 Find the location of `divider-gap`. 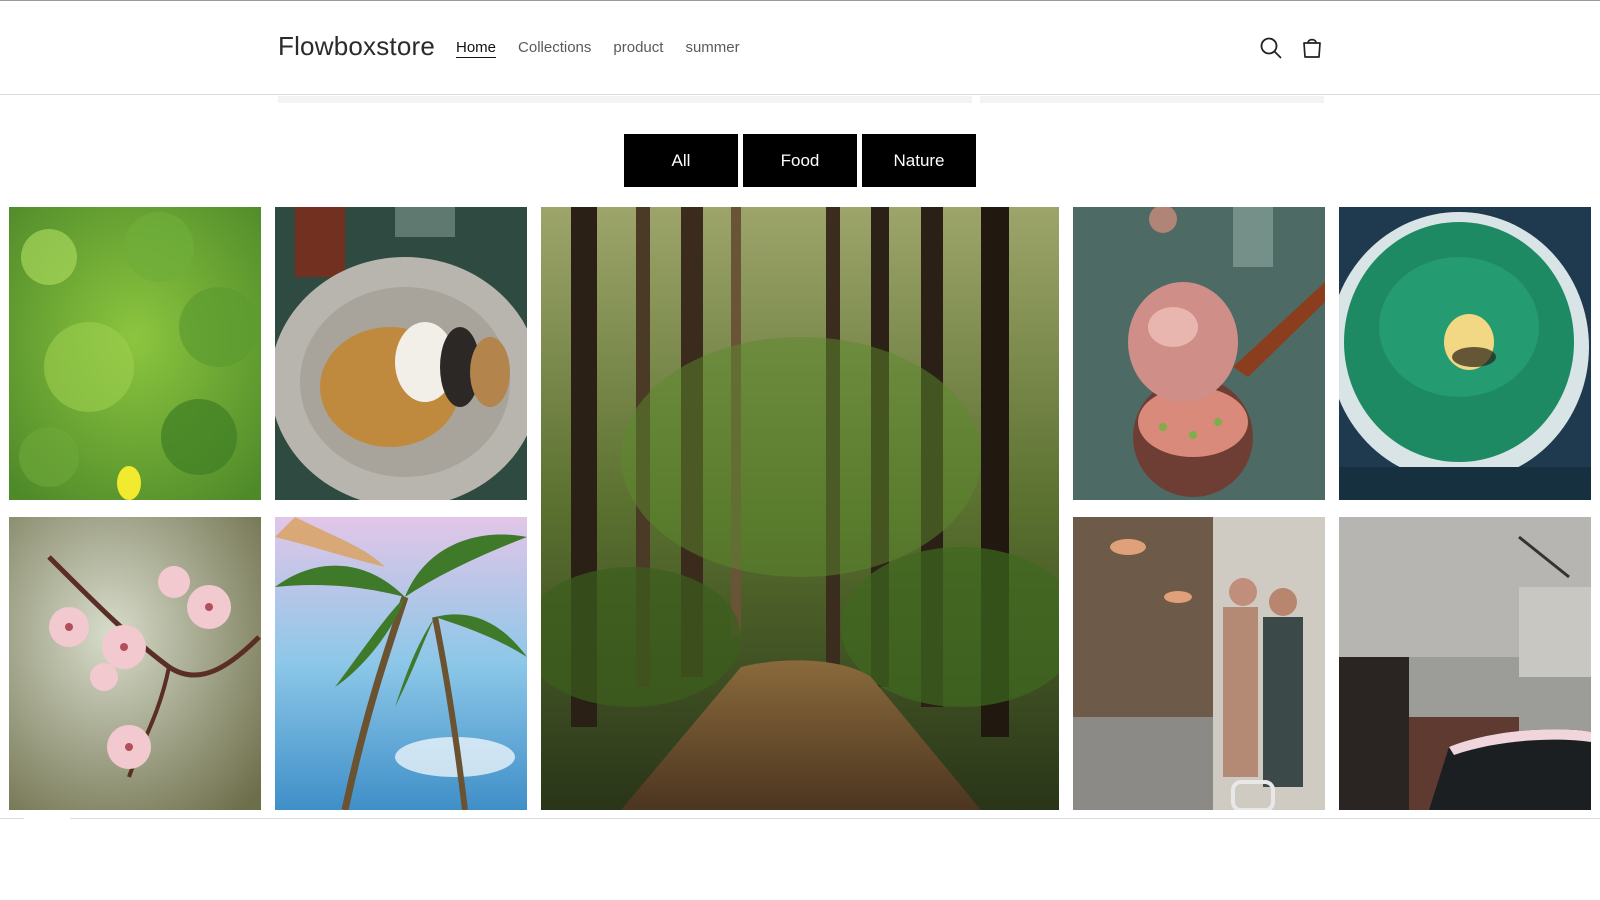

divider-gap is located at coordinates (47, 818).